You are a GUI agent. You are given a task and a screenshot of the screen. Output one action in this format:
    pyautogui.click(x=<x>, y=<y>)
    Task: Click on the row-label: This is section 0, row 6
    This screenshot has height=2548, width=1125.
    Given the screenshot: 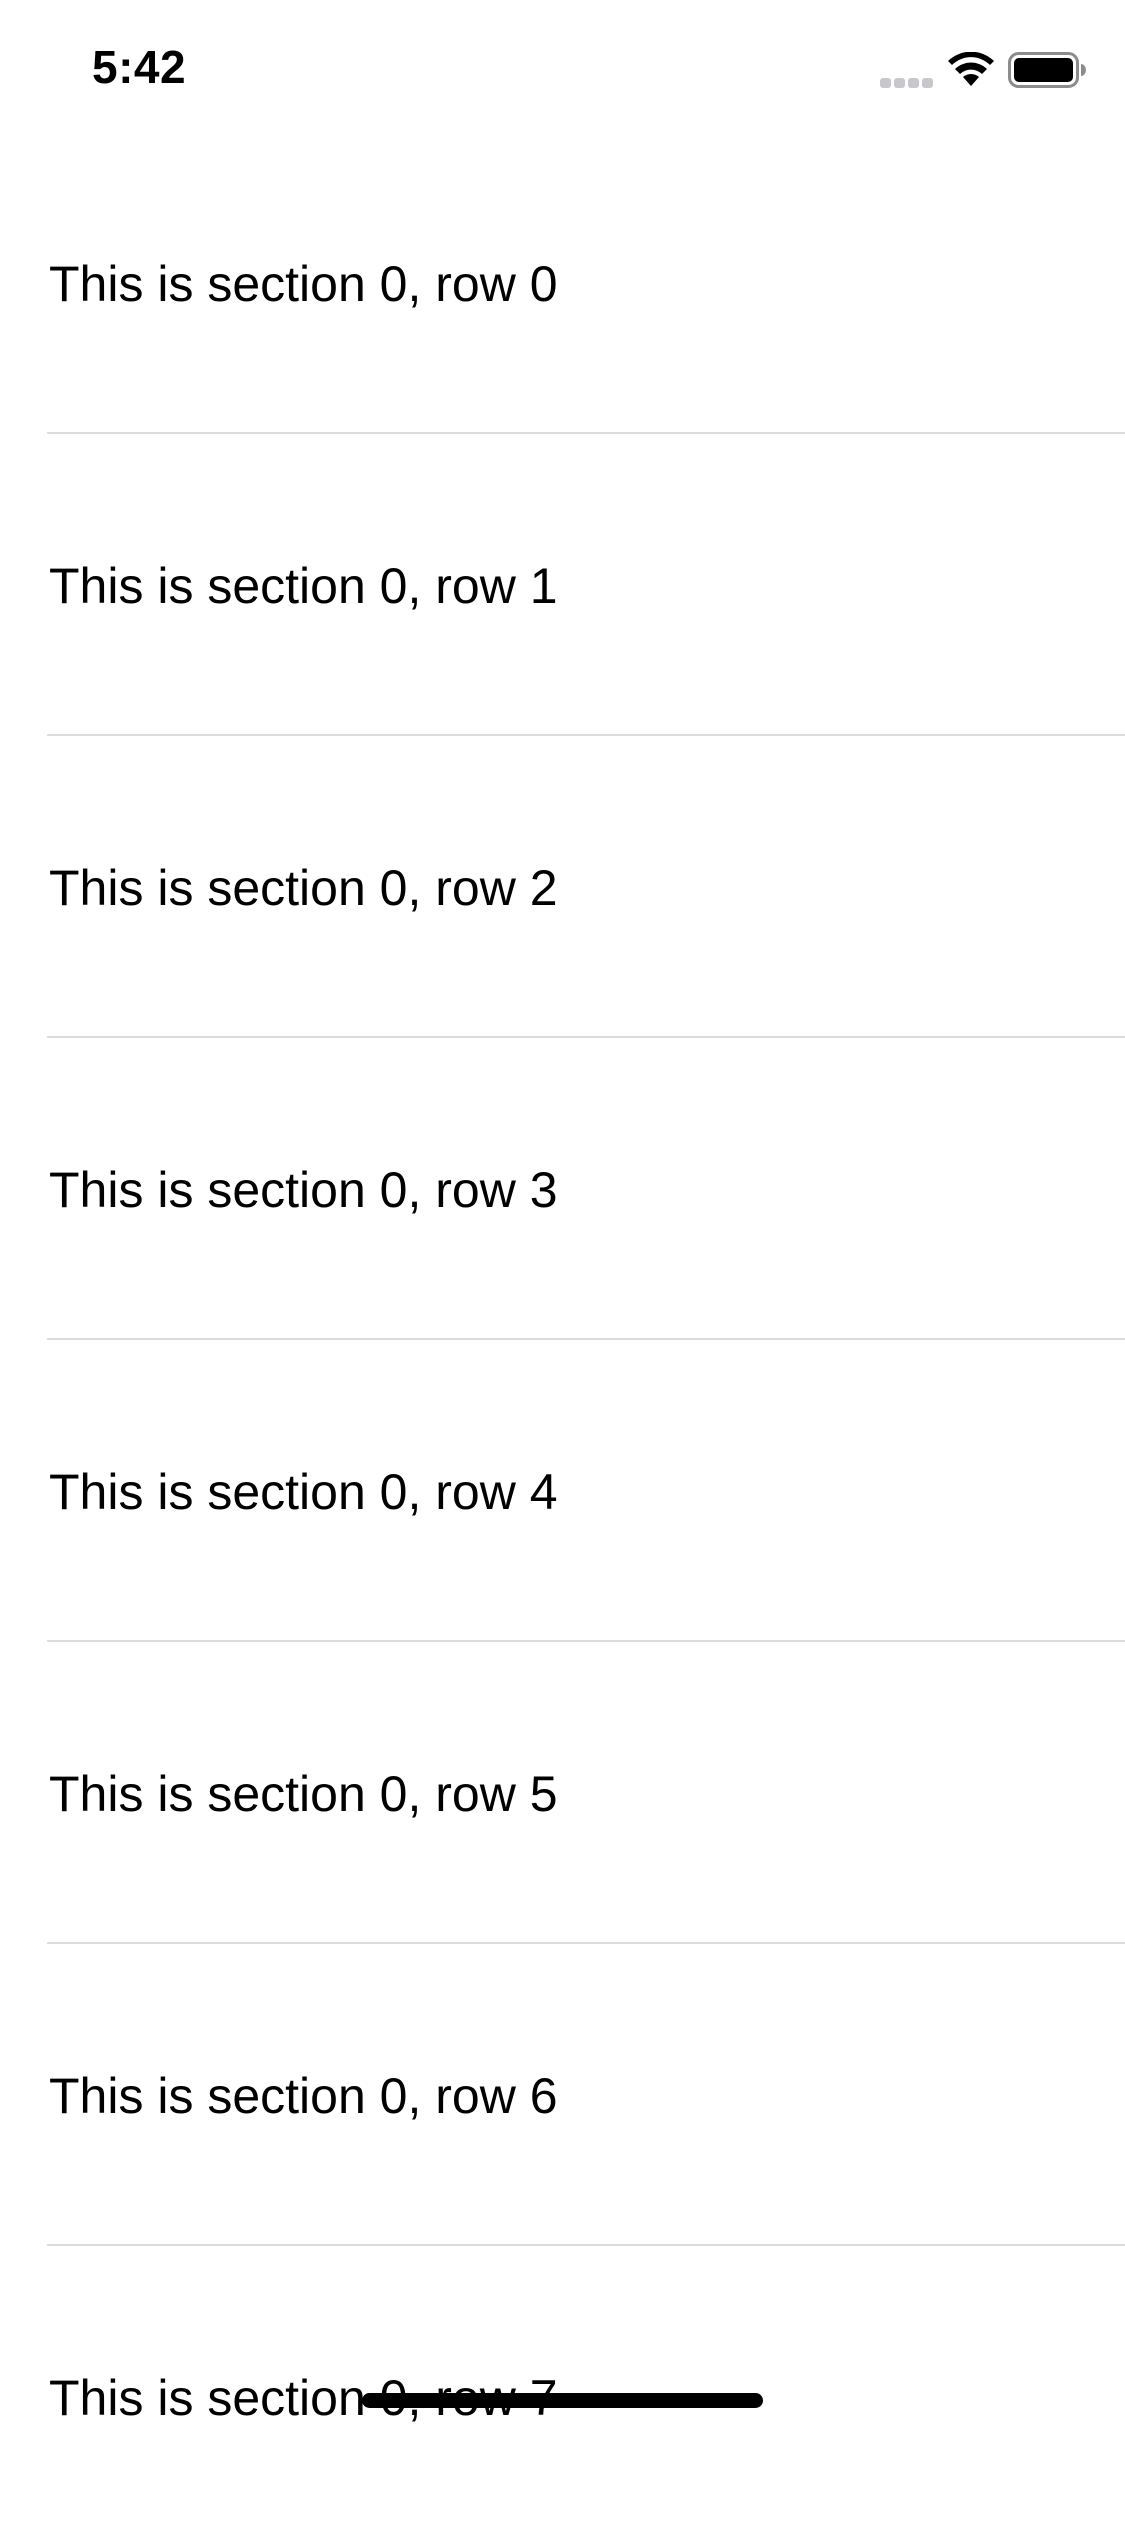 What is the action you would take?
    pyautogui.click(x=303, y=2096)
    